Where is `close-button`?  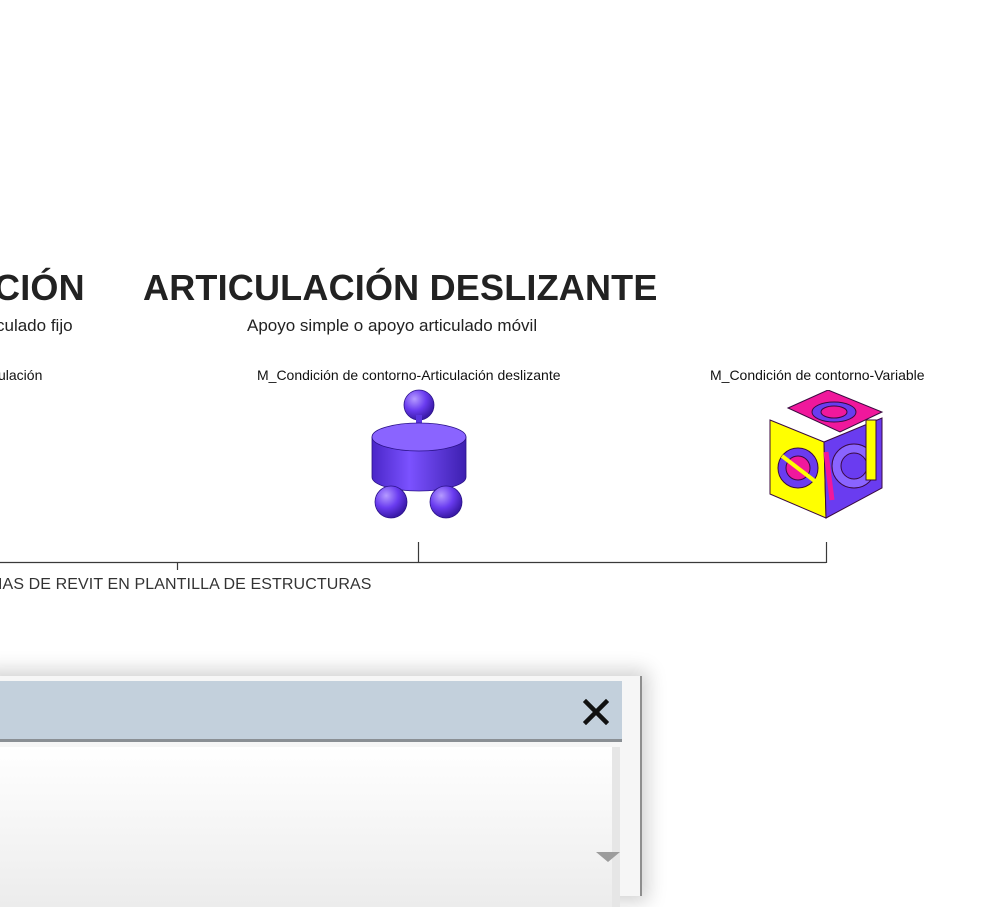 close-button is located at coordinates (596, 712).